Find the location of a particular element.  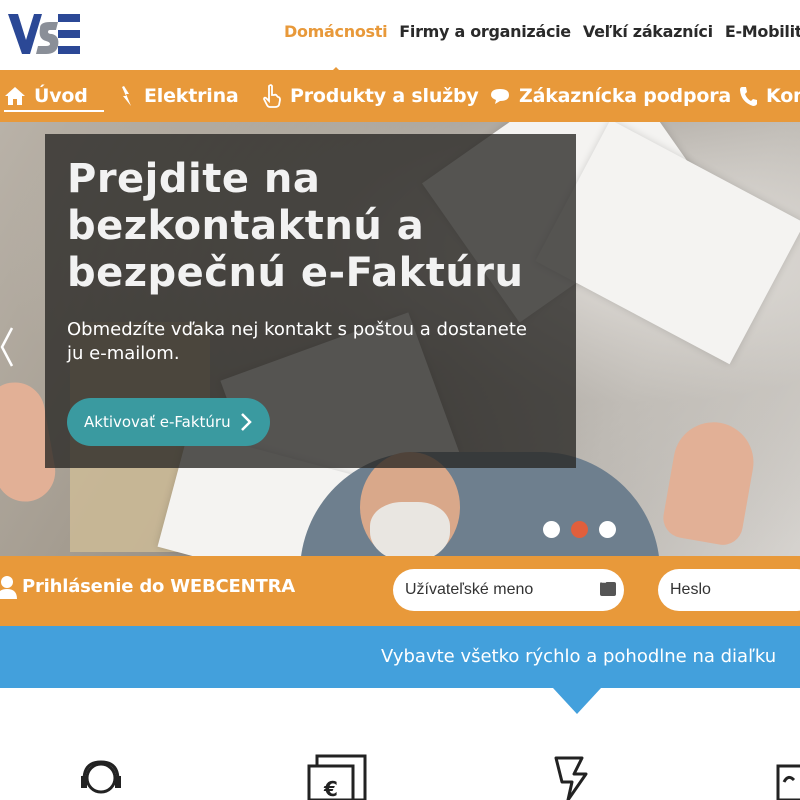

vse-logo is located at coordinates (44, 35).